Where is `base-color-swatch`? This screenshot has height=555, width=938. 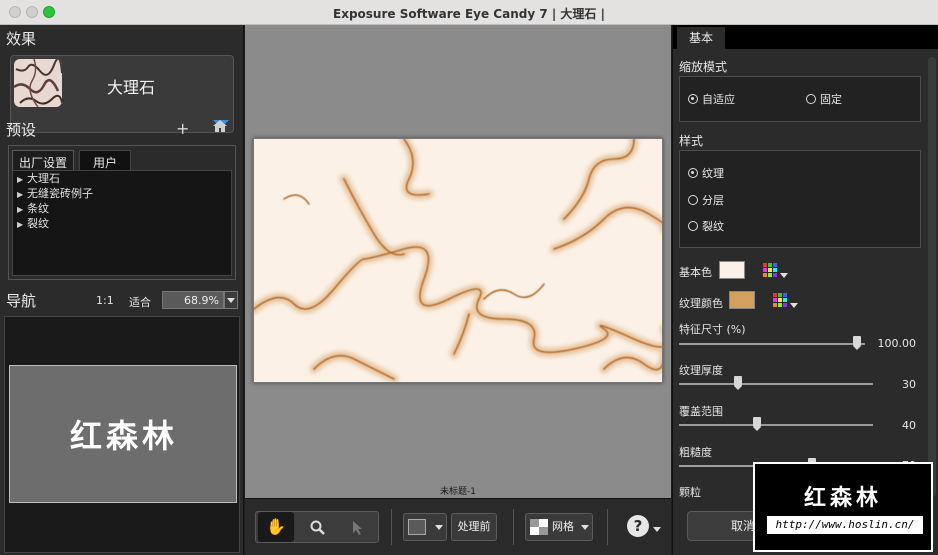
base-color-swatch is located at coordinates (732, 270).